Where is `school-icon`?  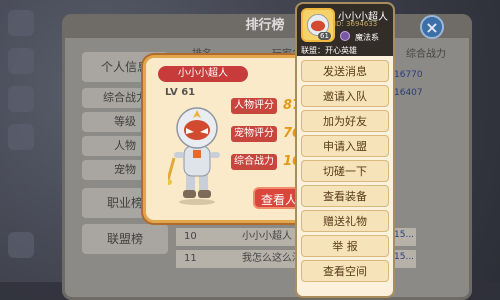 school-icon is located at coordinates (345, 36).